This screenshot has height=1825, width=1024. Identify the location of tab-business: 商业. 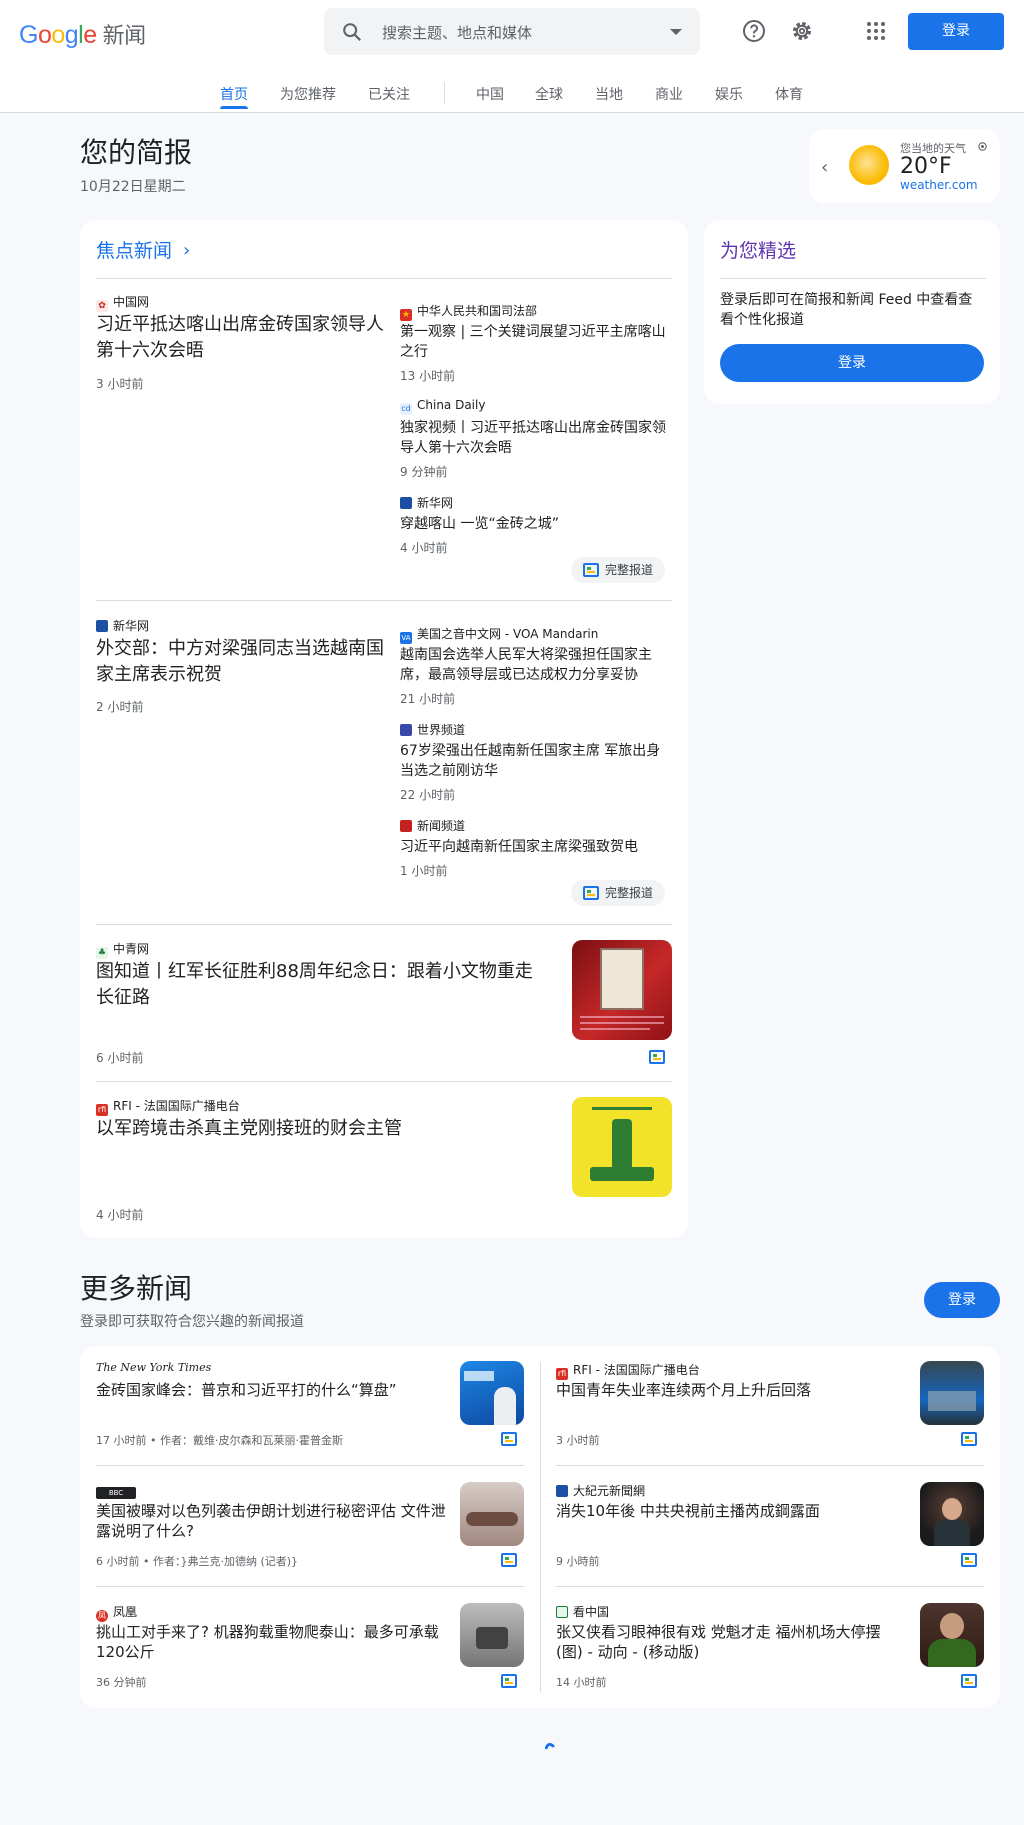
(669, 94).